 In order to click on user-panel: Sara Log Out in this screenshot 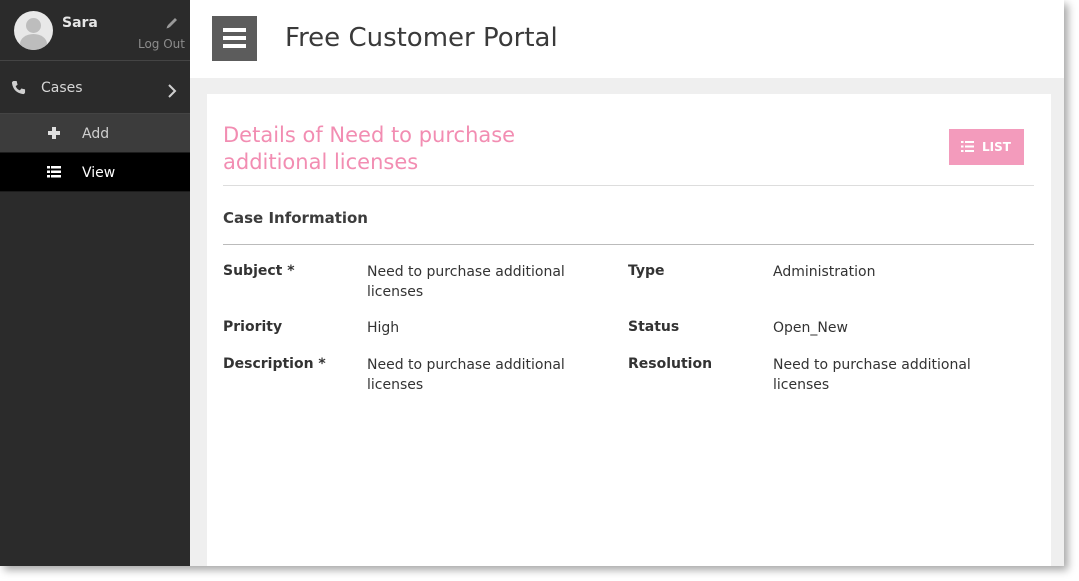, I will do `click(95, 30)`.